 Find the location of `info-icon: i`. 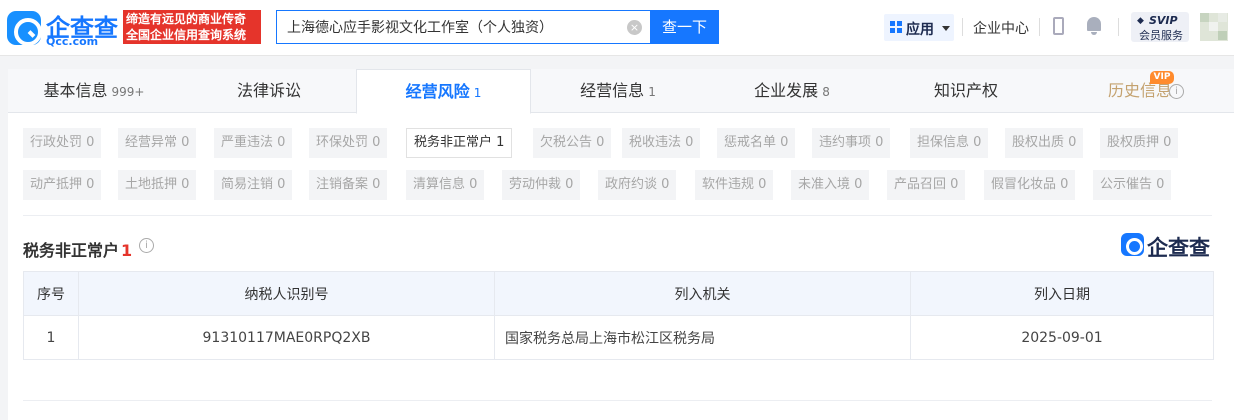

info-icon: i is located at coordinates (1176, 91).